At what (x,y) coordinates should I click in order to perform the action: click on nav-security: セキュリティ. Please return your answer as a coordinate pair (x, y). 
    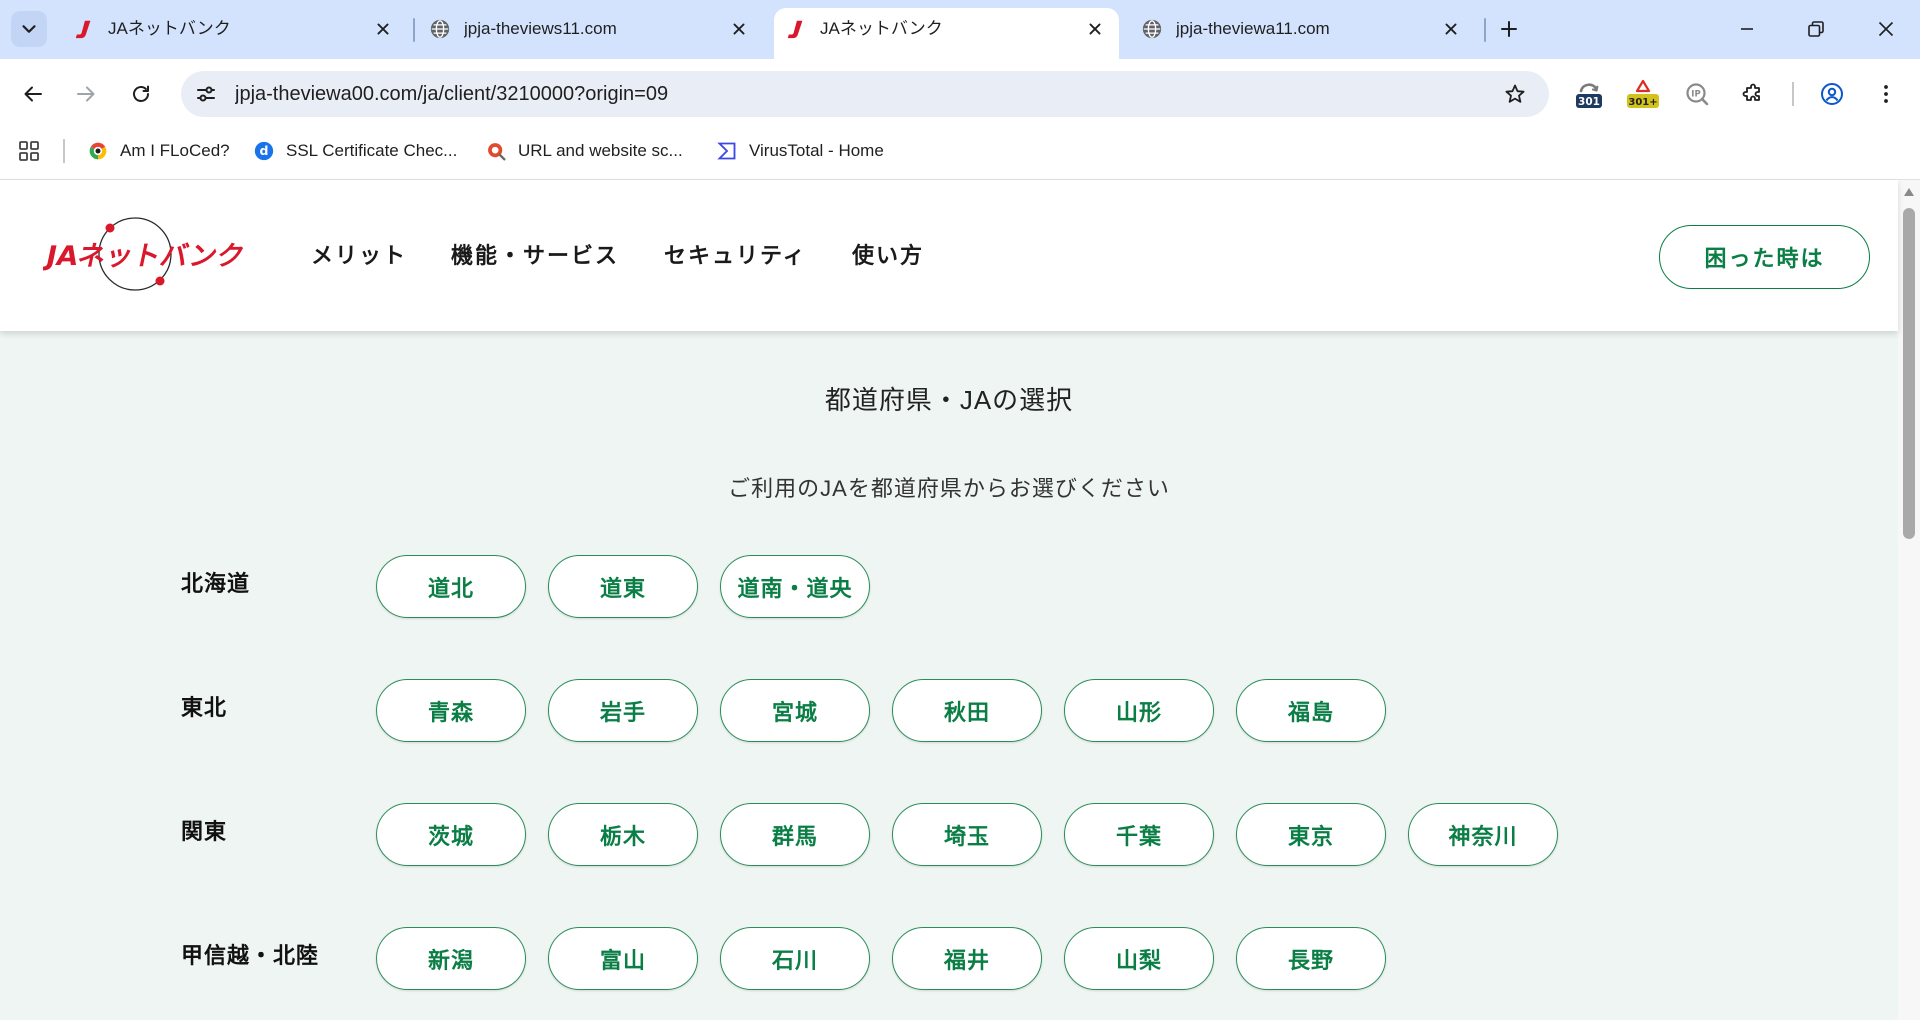
    Looking at the image, I should click on (735, 256).